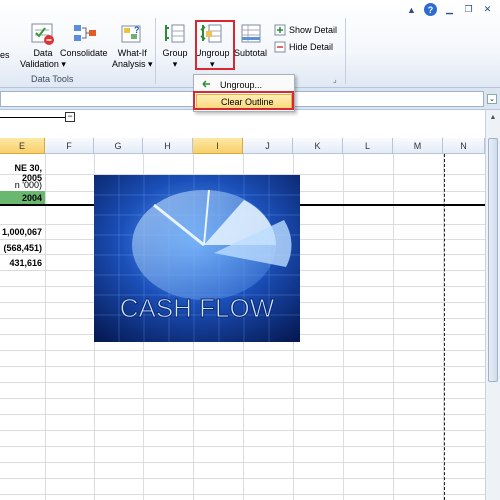  I want to click on restore-icon: ❐, so click(468, 9).